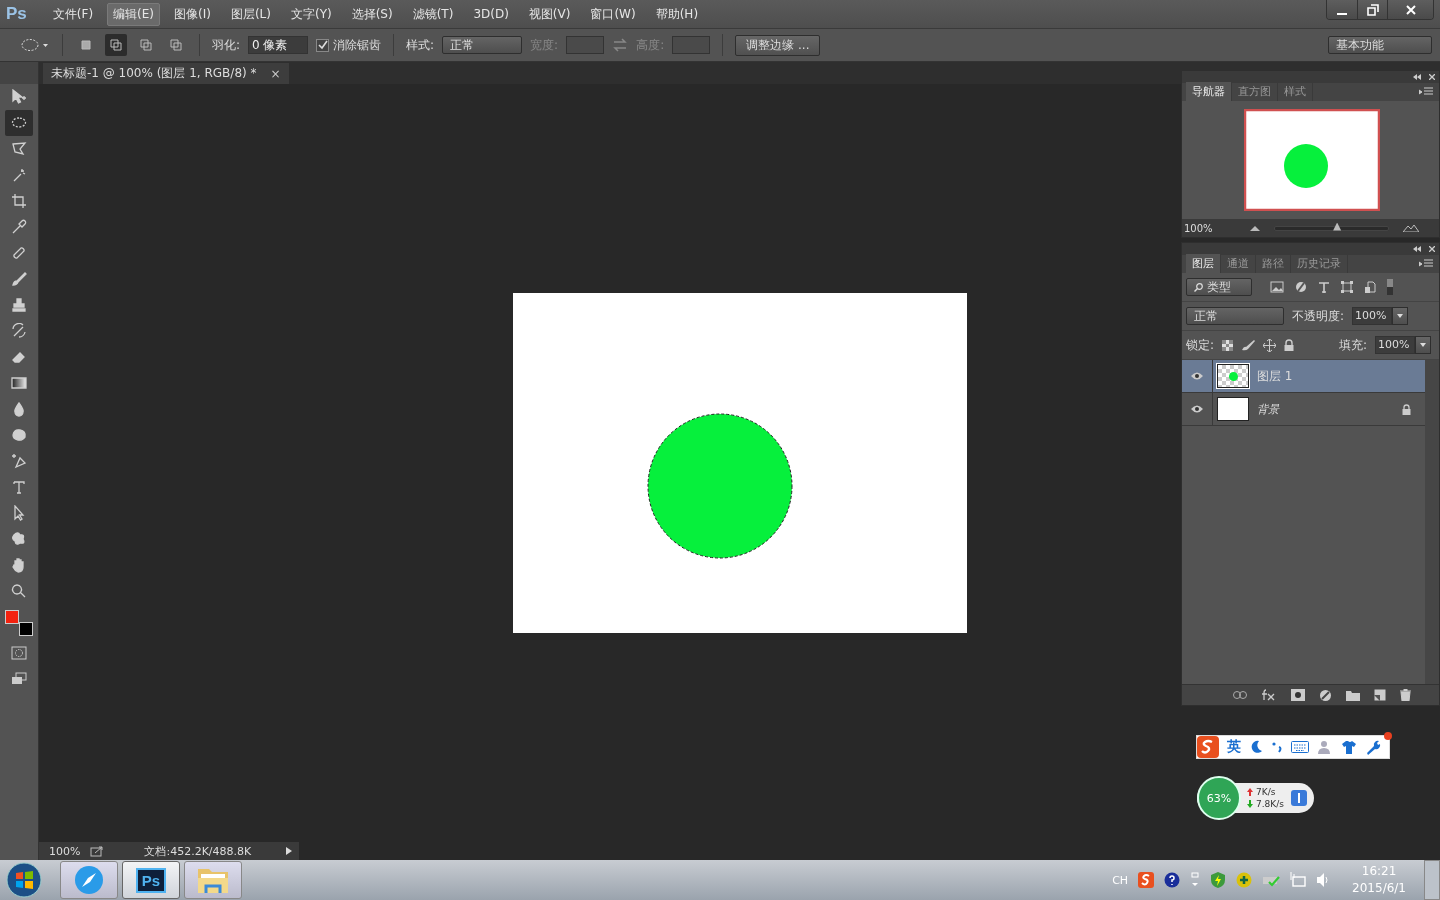 This screenshot has width=1440, height=900. Describe the element at coordinates (1289, 345) in the screenshot. I see `lock-all-icon` at that location.